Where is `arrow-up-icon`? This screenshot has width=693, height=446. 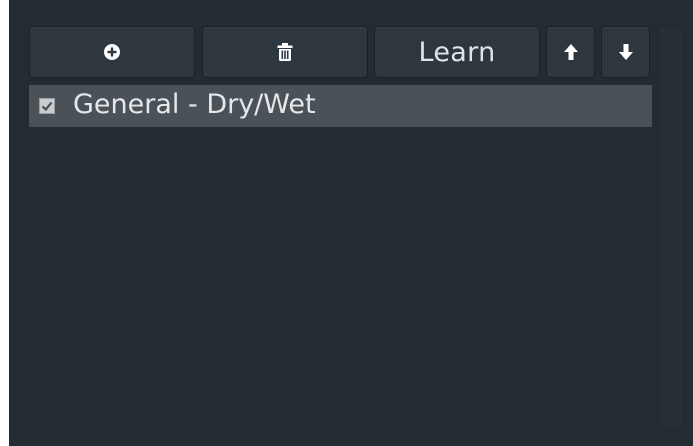
arrow-up-icon is located at coordinates (570, 52).